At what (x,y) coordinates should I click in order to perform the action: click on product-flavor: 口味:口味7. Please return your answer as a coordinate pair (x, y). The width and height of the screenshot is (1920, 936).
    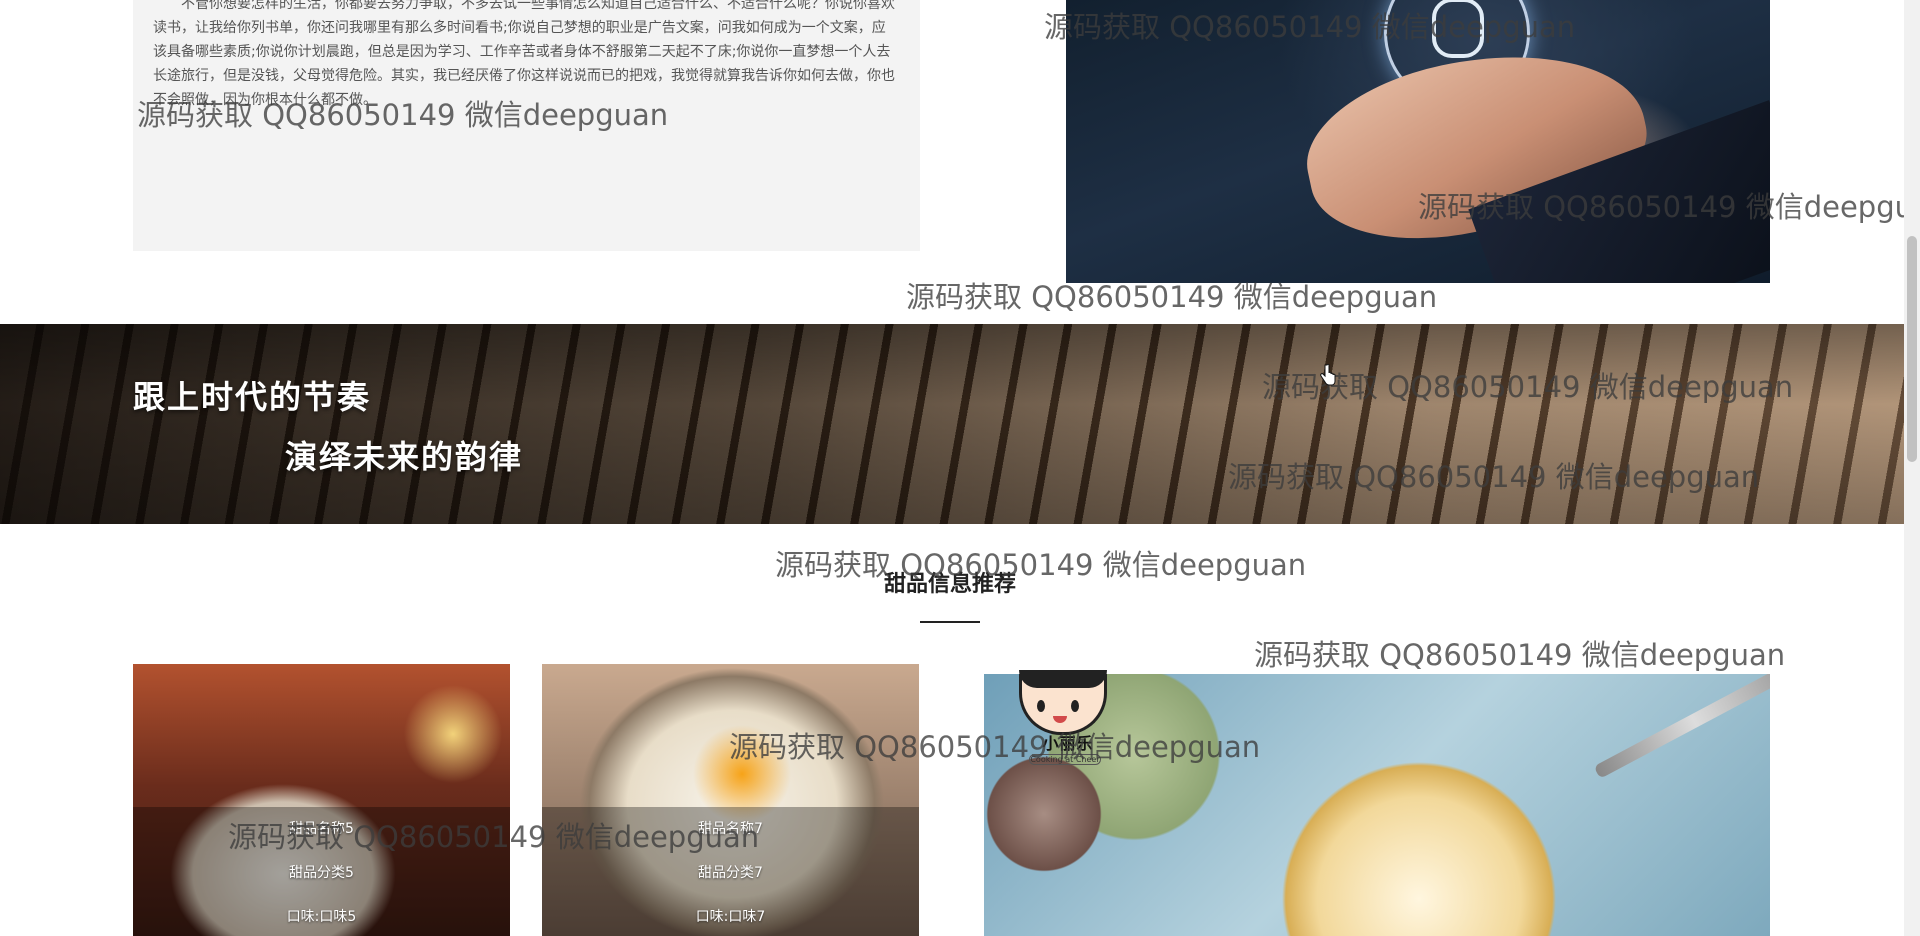
    Looking at the image, I should click on (730, 917).